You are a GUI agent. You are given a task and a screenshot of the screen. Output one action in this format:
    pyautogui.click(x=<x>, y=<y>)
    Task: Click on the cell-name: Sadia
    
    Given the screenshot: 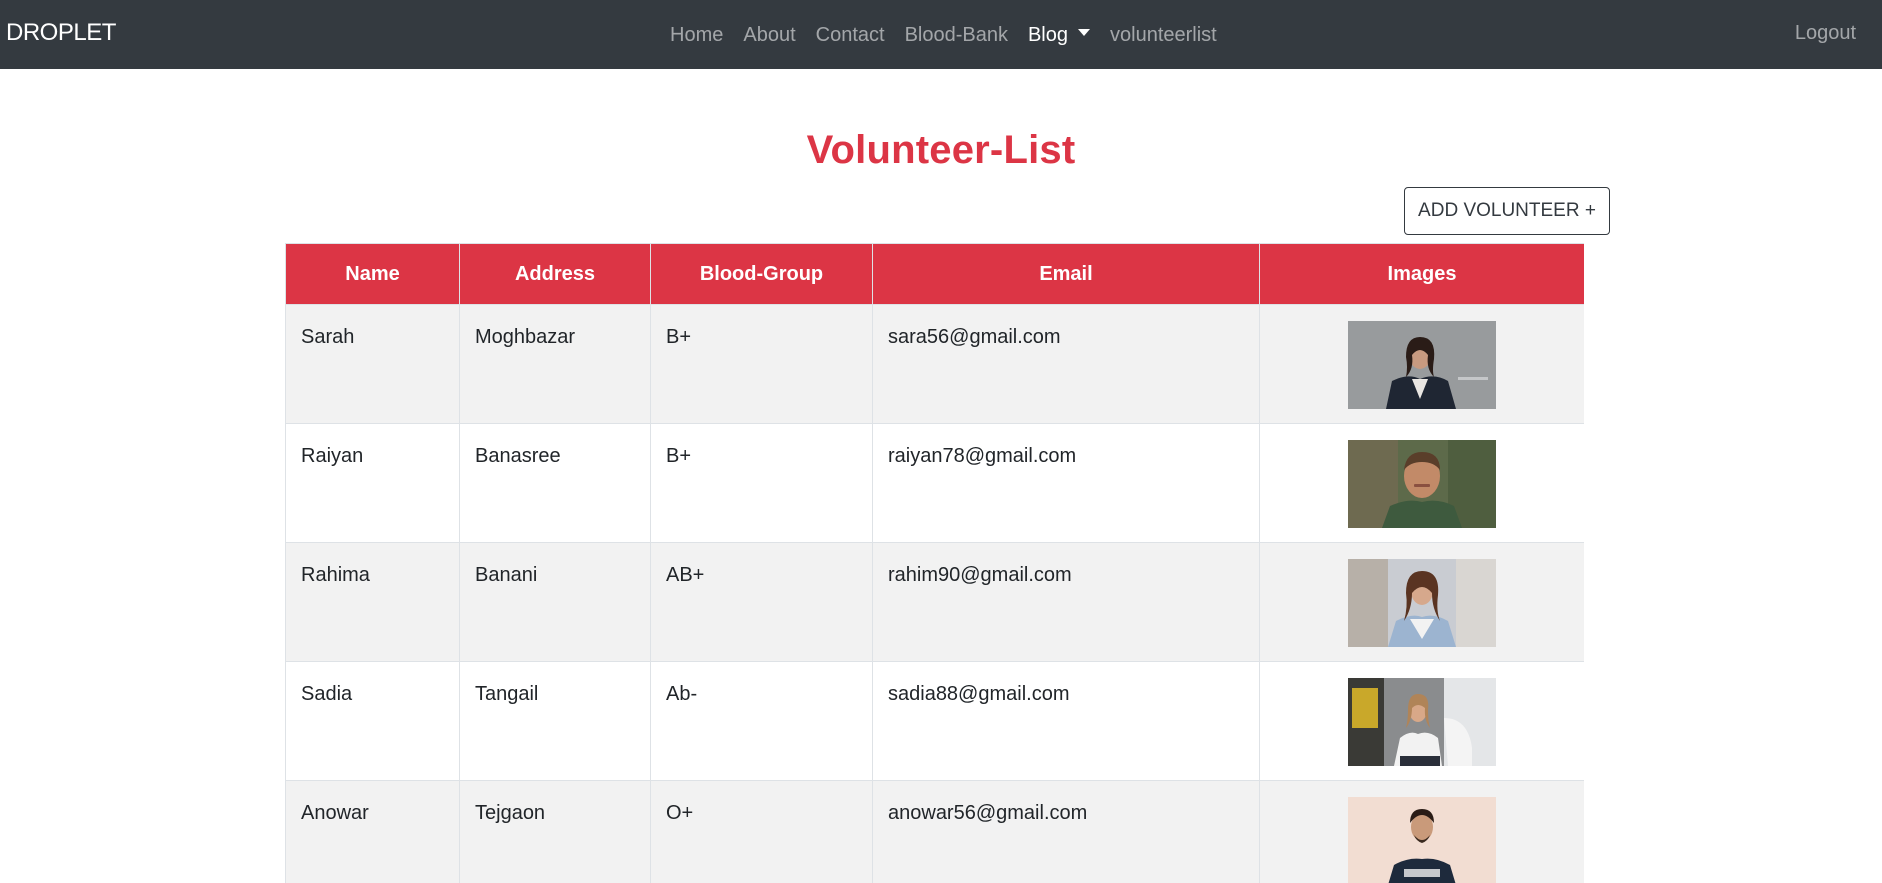 What is the action you would take?
    pyautogui.click(x=372, y=721)
    